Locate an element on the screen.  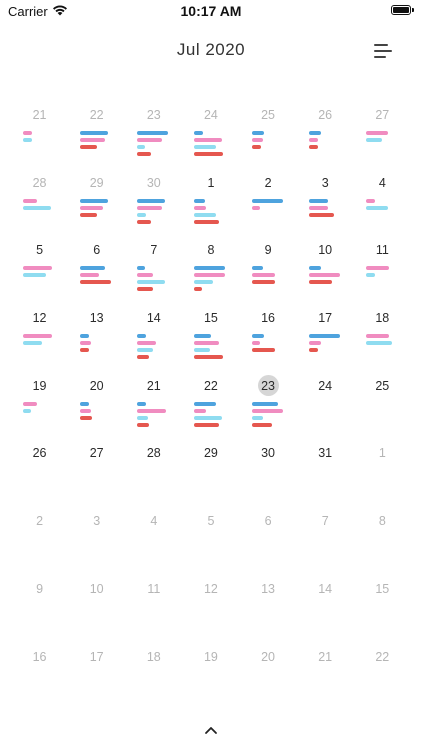
day-number: 17 is located at coordinates (96, 656).